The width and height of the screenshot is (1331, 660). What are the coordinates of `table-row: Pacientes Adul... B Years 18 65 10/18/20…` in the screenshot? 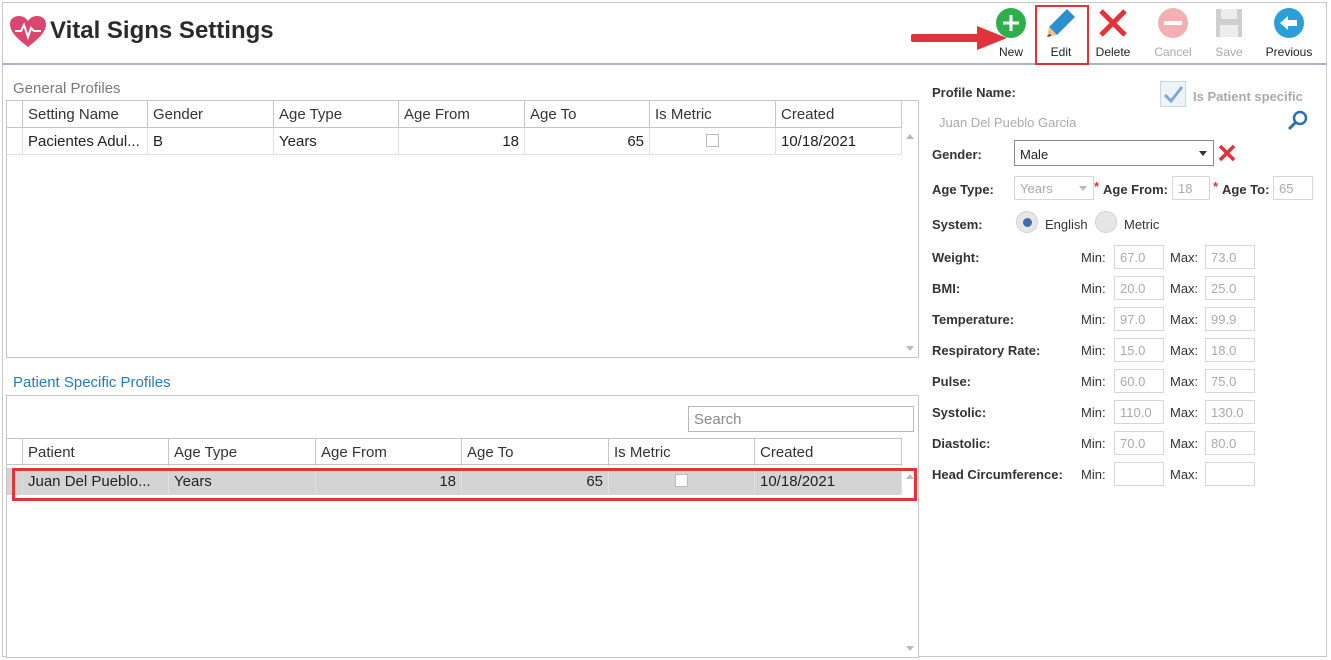 It's located at (454, 141).